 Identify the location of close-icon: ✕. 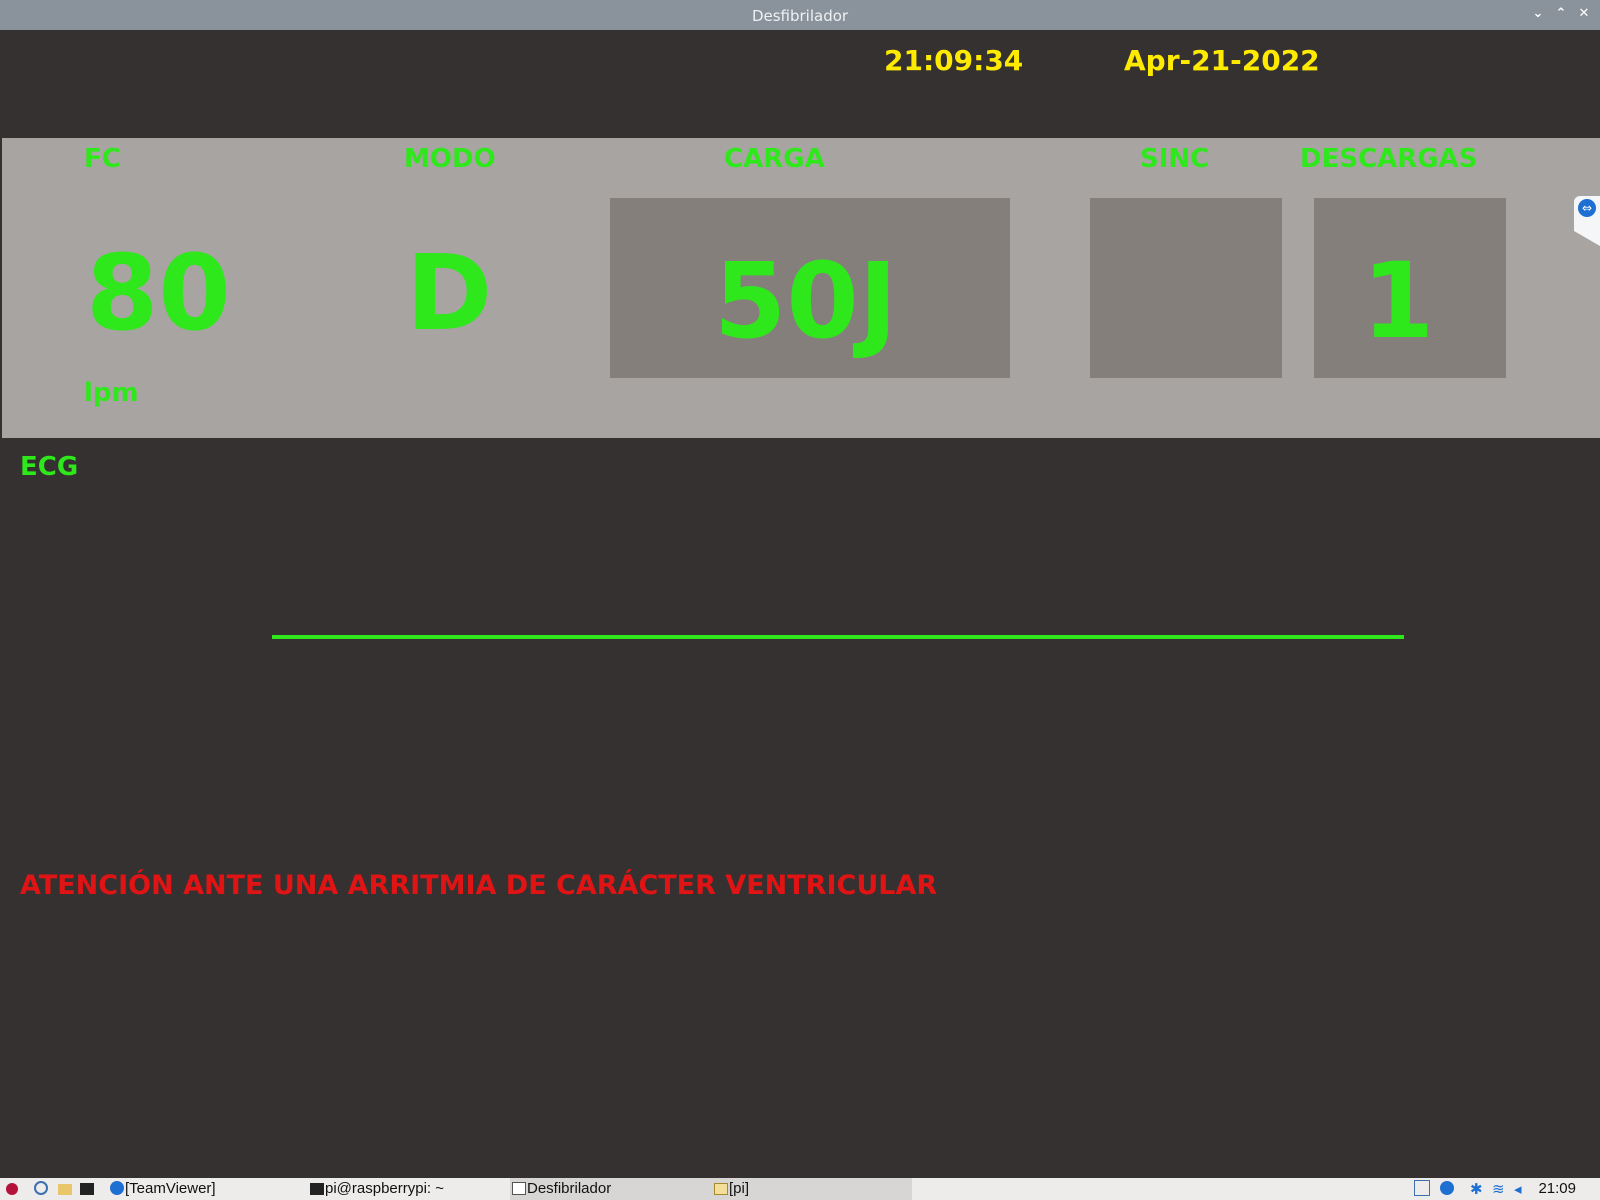
(1584, 13).